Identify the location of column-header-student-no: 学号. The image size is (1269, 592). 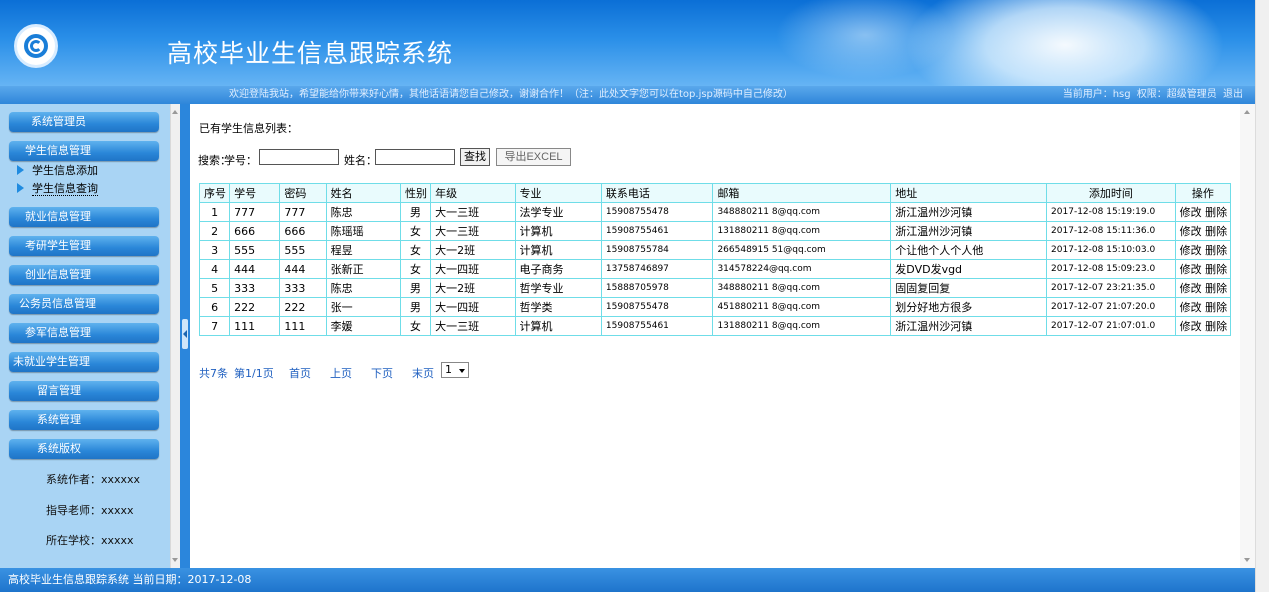
(255, 193).